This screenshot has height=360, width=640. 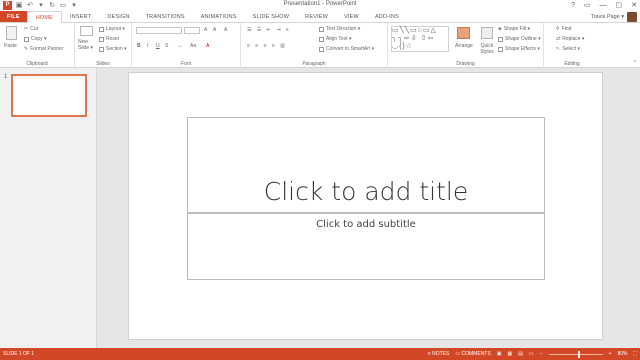 I want to click on tab-home: HOME, so click(x=44, y=17).